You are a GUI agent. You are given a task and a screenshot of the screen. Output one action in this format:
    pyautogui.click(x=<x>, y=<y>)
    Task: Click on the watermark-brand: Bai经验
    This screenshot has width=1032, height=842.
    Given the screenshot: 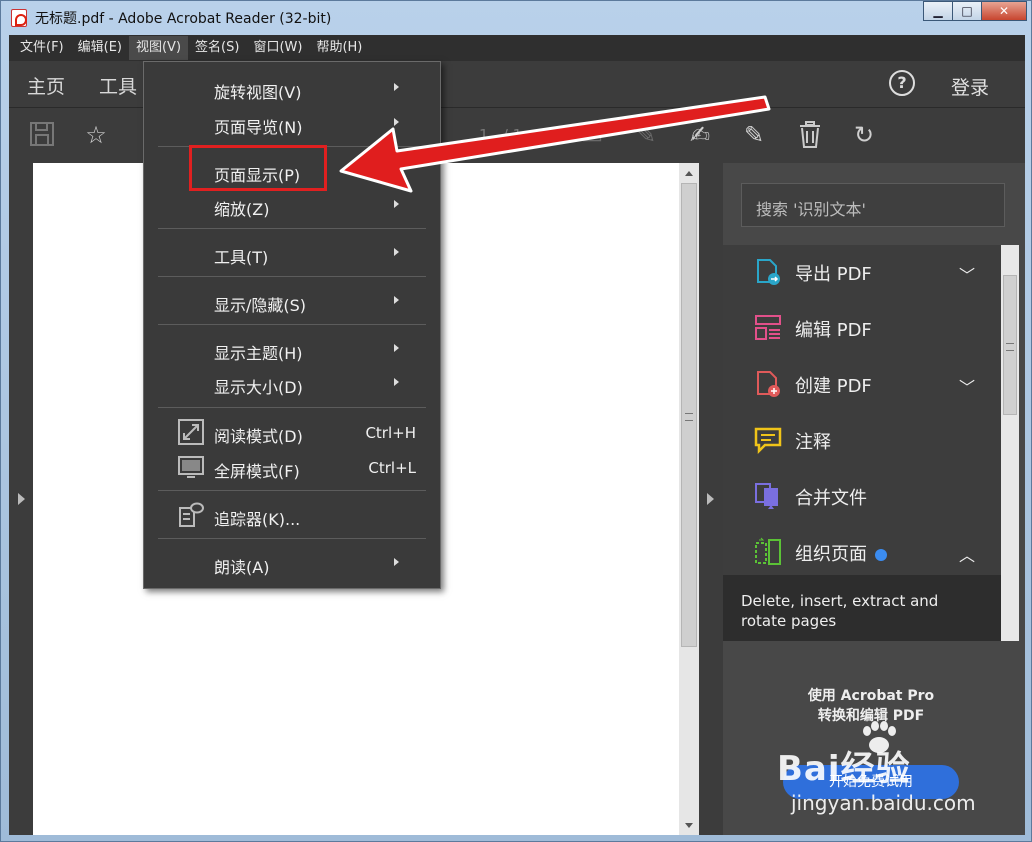 What is the action you would take?
    pyautogui.click(x=844, y=769)
    